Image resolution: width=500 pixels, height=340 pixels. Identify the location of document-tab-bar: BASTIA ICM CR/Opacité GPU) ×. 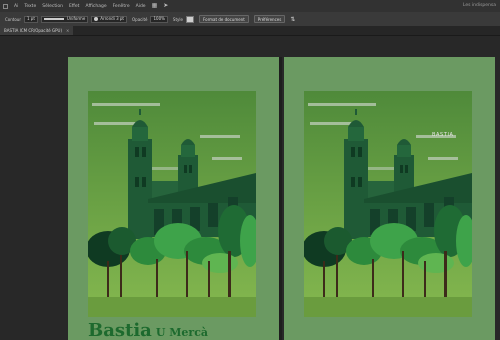
(250, 31).